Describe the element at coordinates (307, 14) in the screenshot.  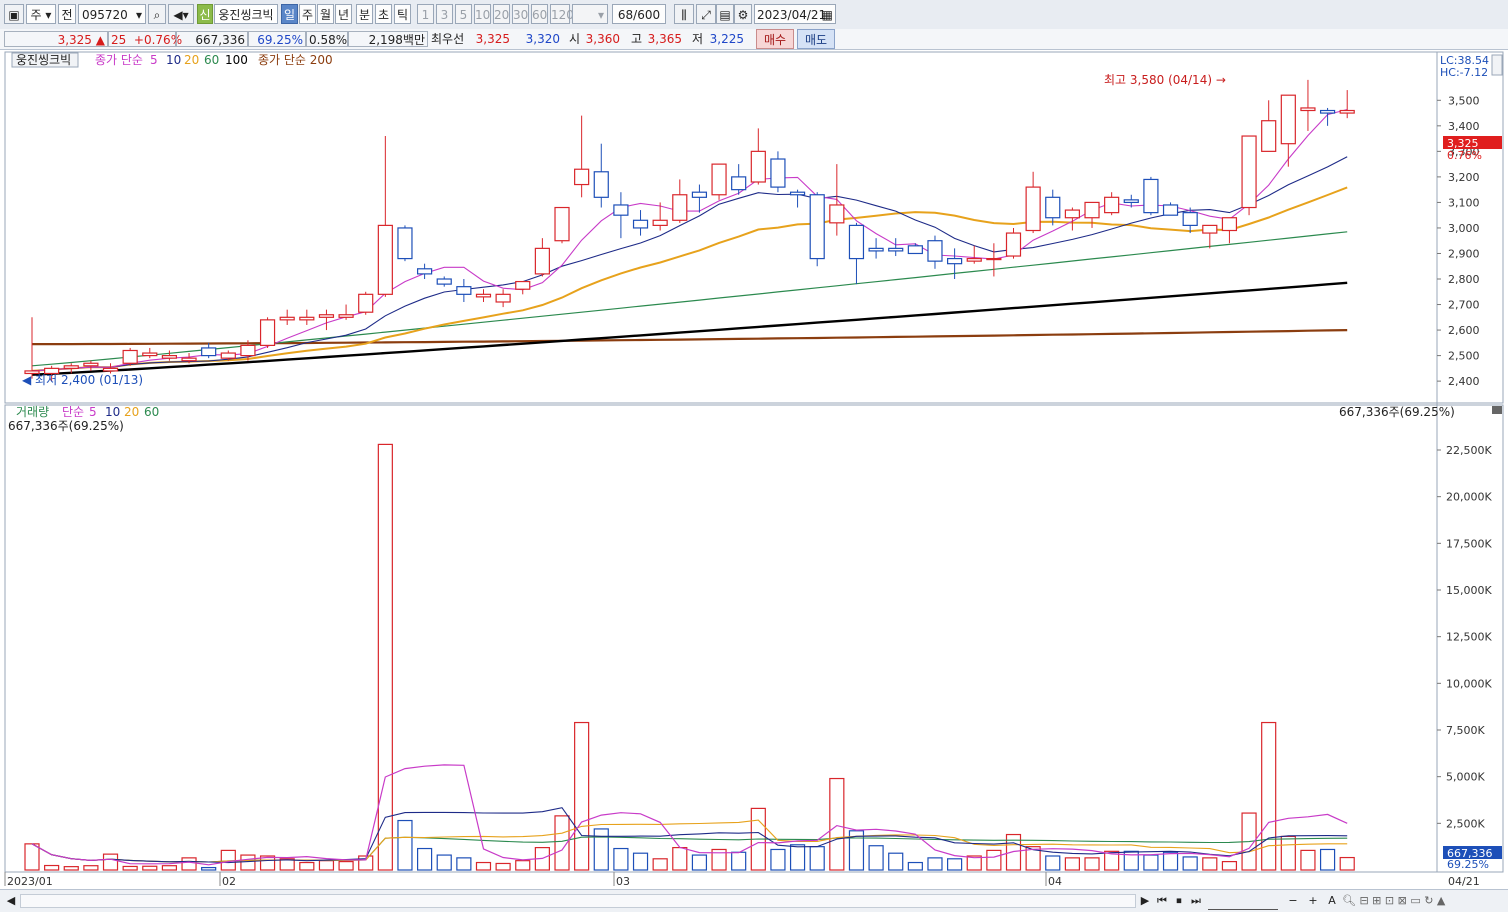
I see `tab-weekly: 주` at that location.